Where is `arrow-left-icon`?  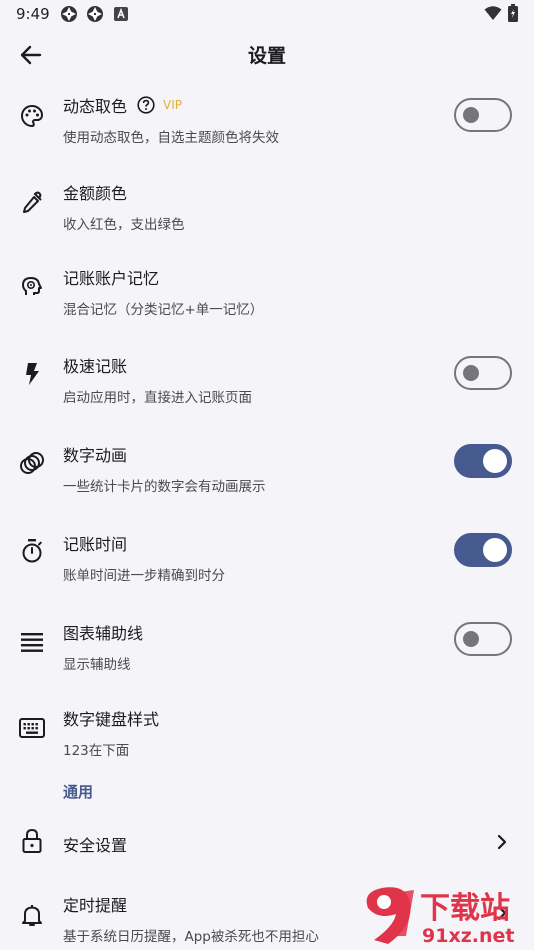 arrow-left-icon is located at coordinates (31, 55).